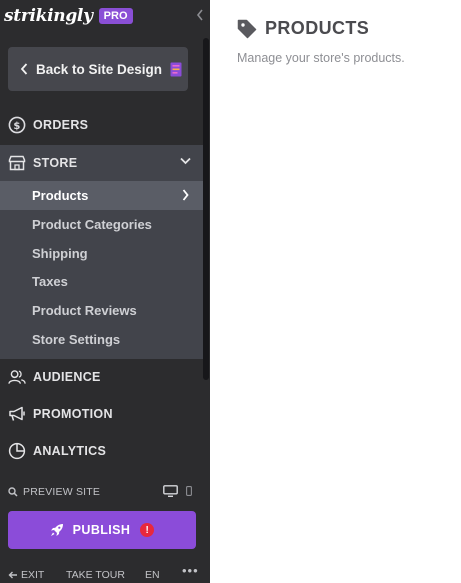  Describe the element at coordinates (101, 163) in the screenshot. I see `nav-store: STORE` at that location.